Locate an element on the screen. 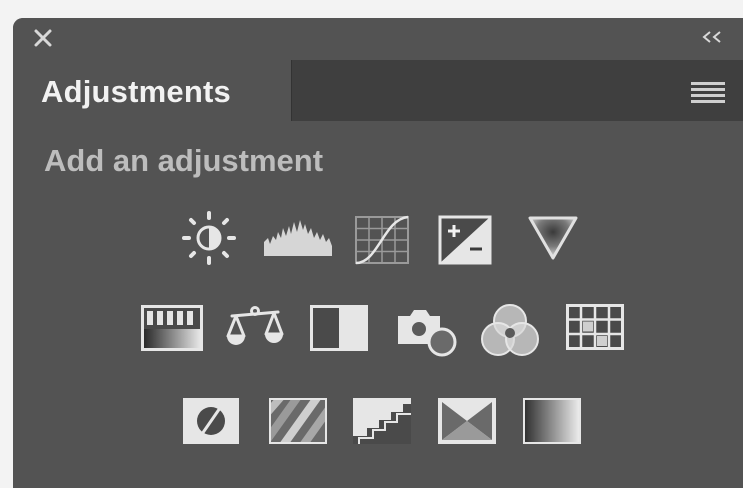  collapse-panel-icon is located at coordinates (712, 37).